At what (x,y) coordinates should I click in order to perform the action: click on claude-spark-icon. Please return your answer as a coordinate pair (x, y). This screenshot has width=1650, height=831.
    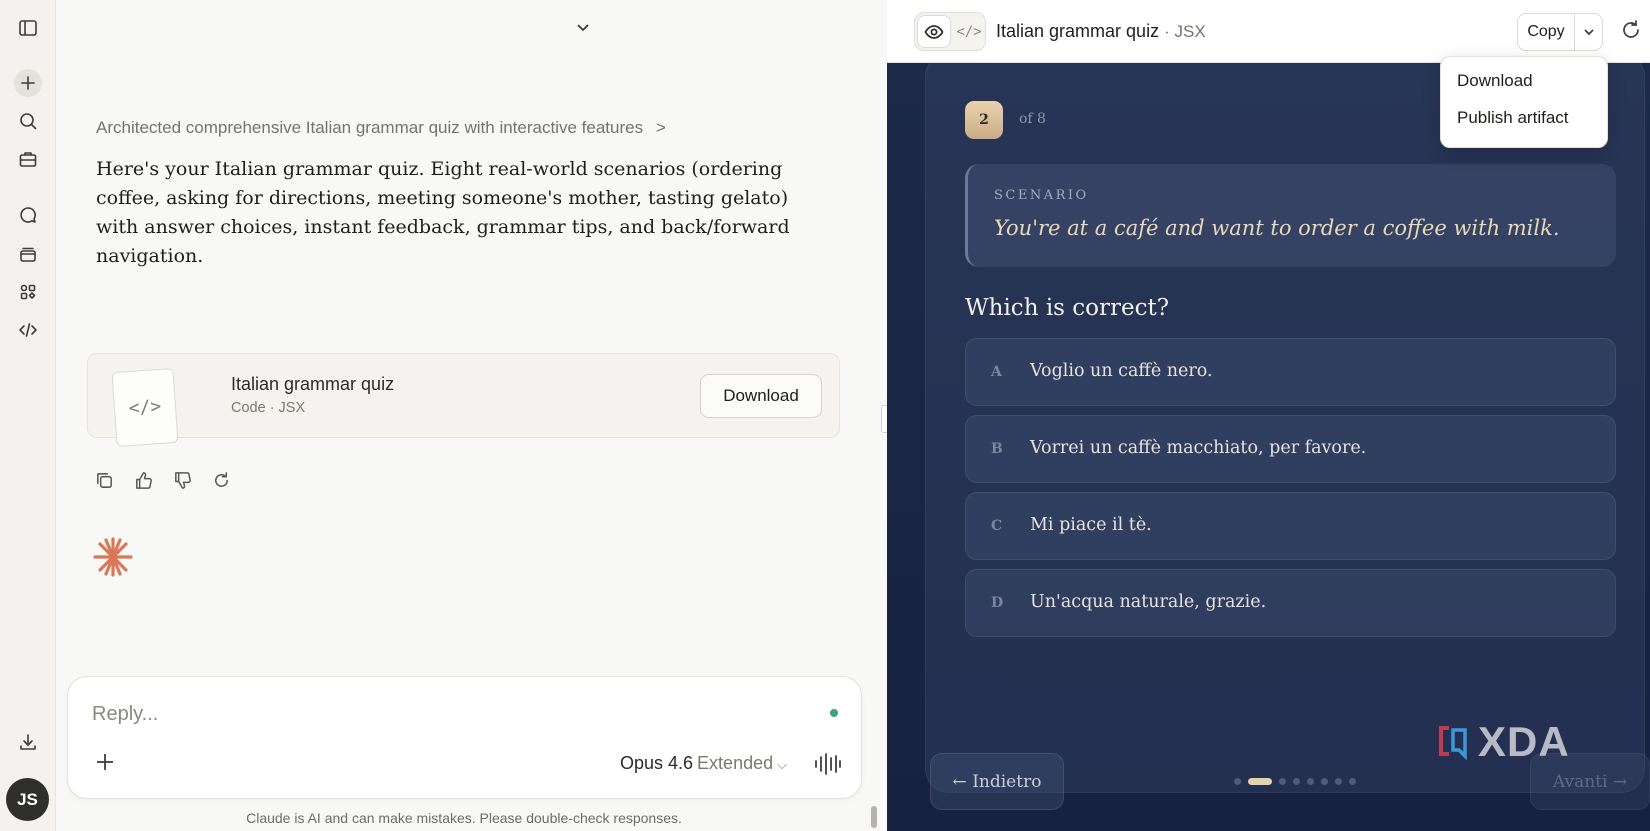
    Looking at the image, I should click on (113, 557).